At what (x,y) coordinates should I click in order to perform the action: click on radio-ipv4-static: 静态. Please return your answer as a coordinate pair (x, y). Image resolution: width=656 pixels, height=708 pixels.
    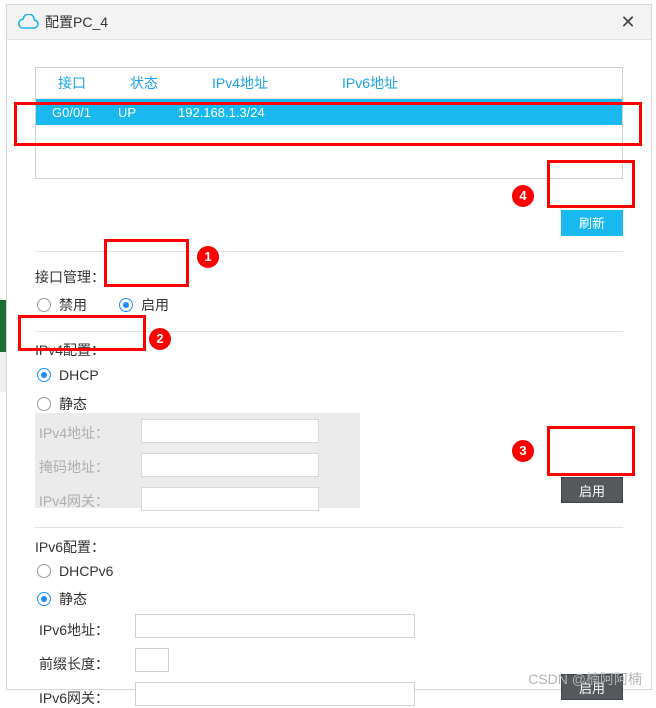
    Looking at the image, I should click on (62, 404).